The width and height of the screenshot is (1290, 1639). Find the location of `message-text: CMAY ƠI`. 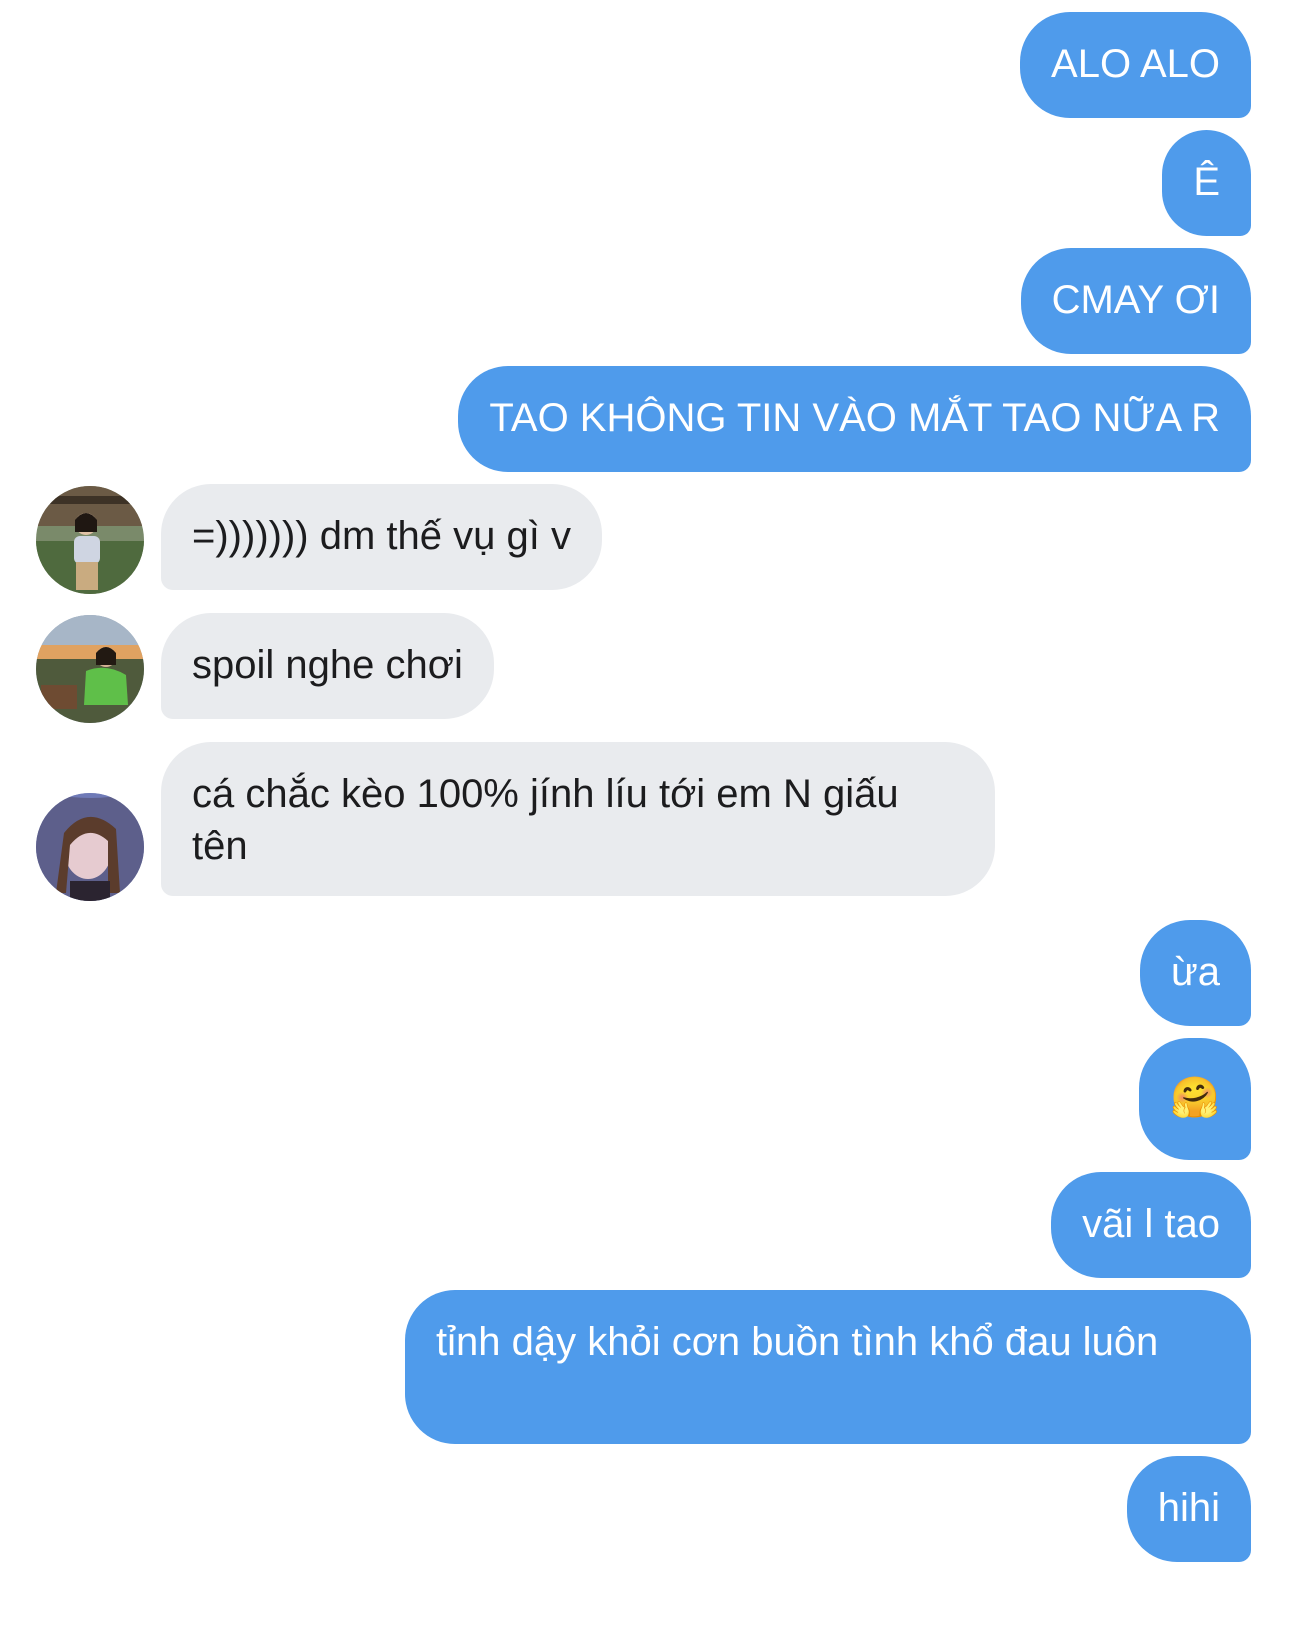

message-text: CMAY ƠI is located at coordinates (1135, 300).